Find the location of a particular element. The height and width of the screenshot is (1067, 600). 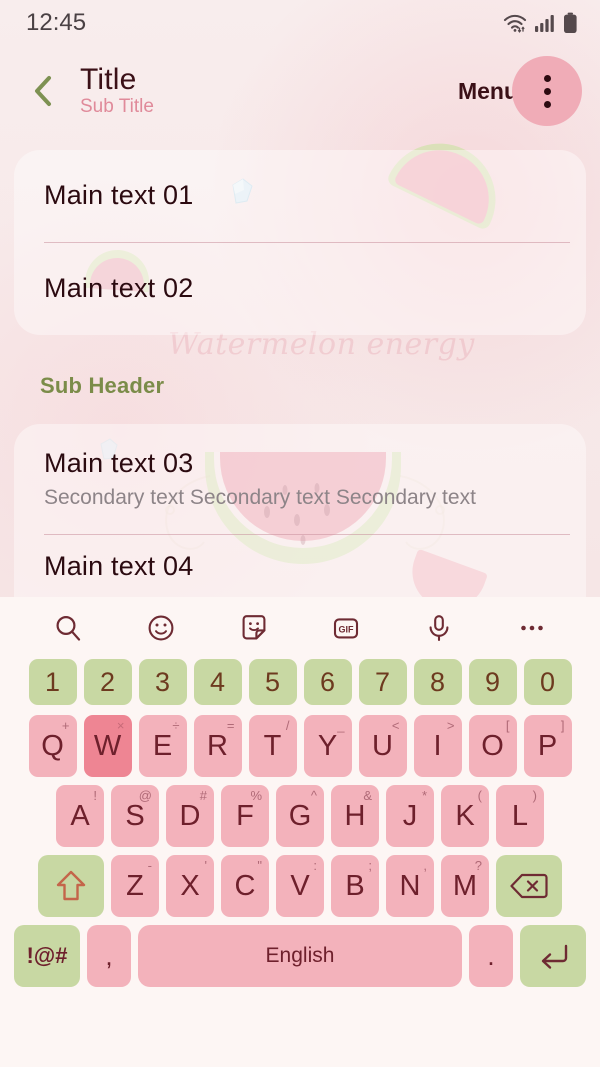

key-t: / T is located at coordinates (272, 746).